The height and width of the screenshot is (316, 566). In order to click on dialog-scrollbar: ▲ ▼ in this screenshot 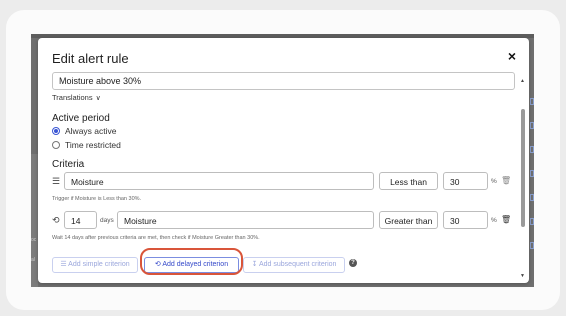, I will do `click(523, 177)`.